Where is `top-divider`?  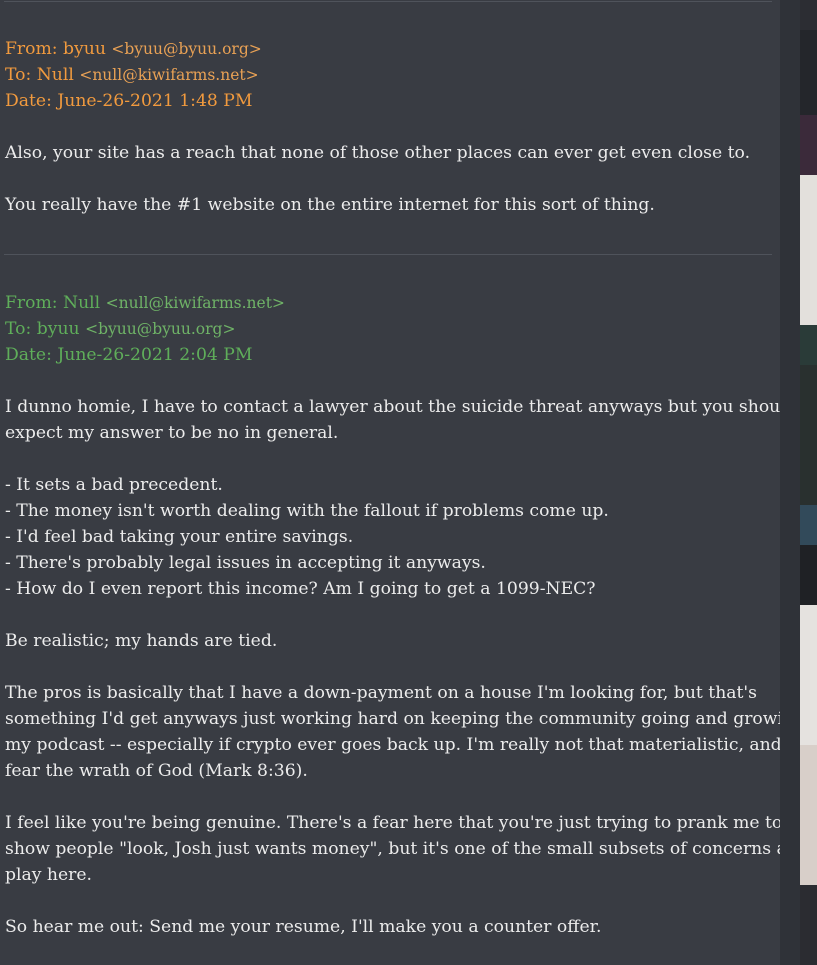 top-divider is located at coordinates (388, 1).